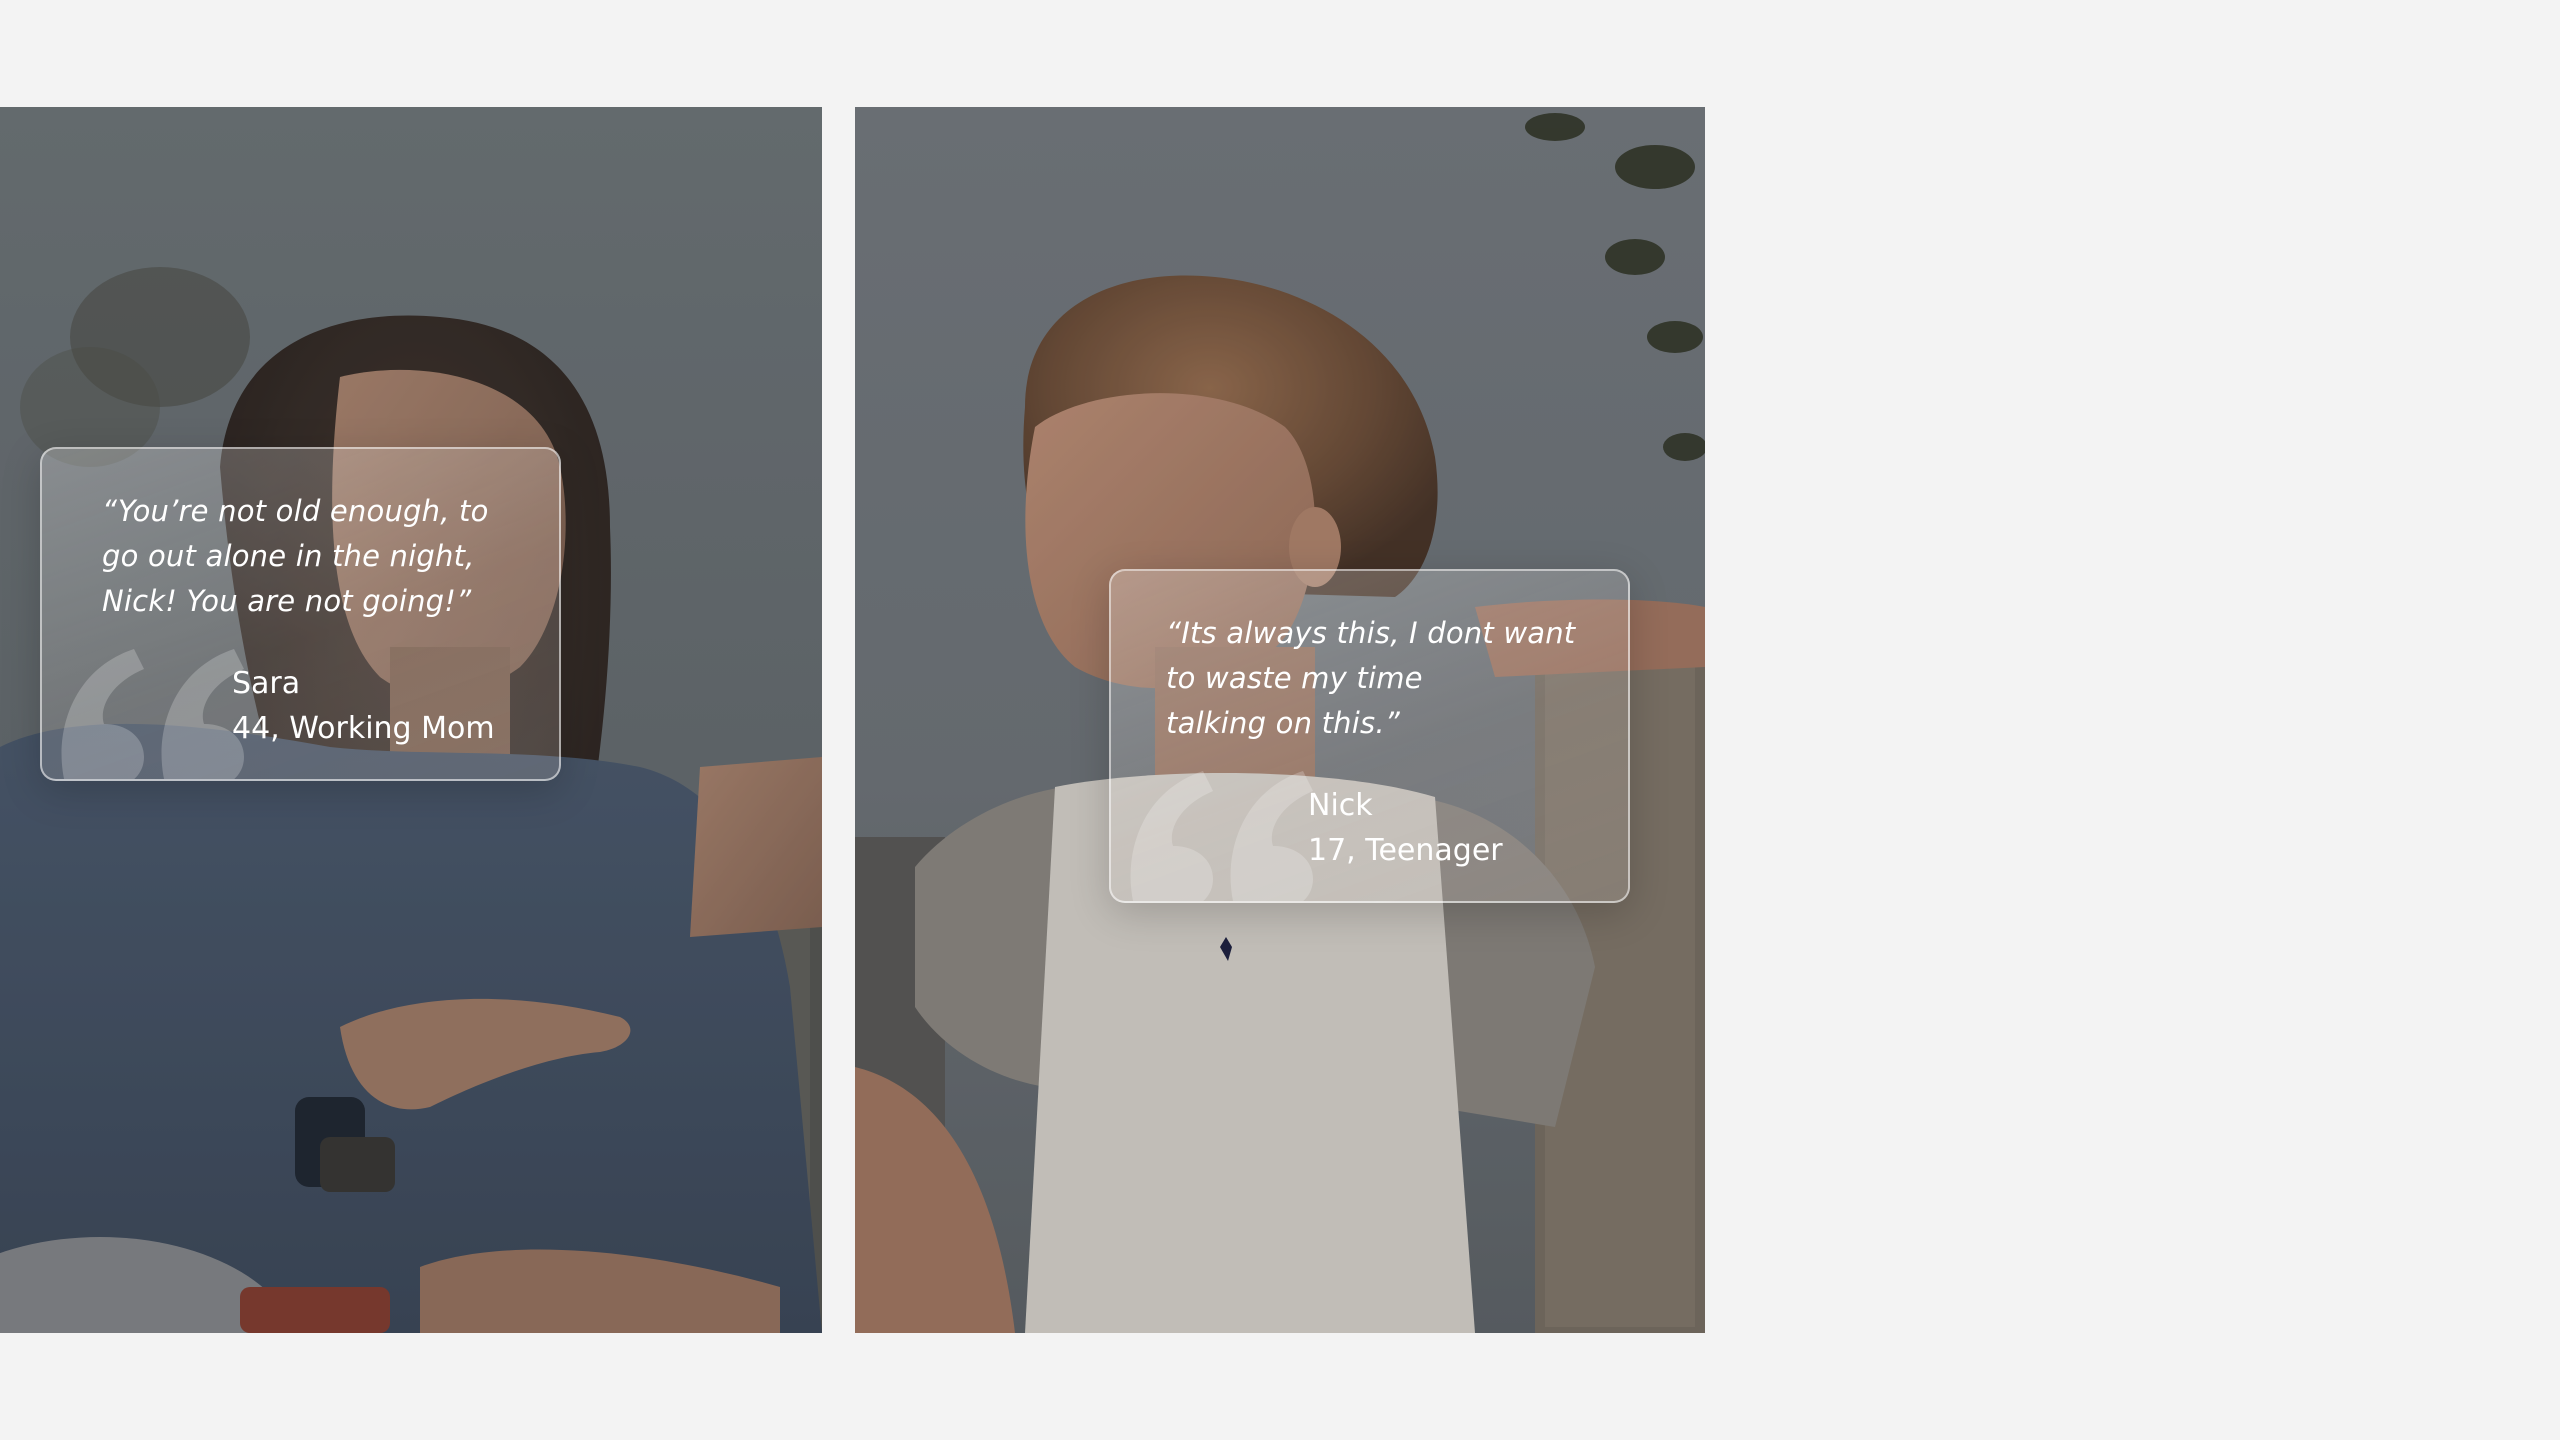 Image resolution: width=2560 pixels, height=1440 pixels. What do you see at coordinates (1405, 828) in the screenshot?
I see `author-info: Nick 17, Teenager` at bounding box center [1405, 828].